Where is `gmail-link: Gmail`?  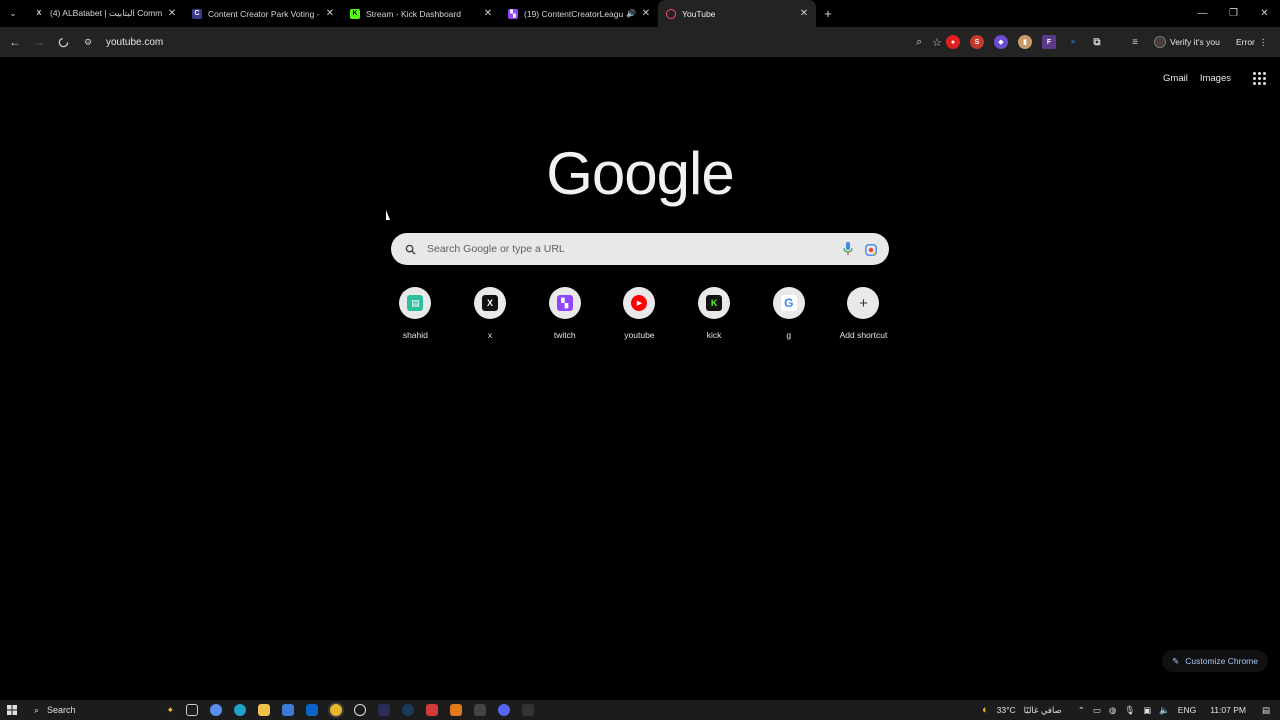 gmail-link: Gmail is located at coordinates (1175, 78).